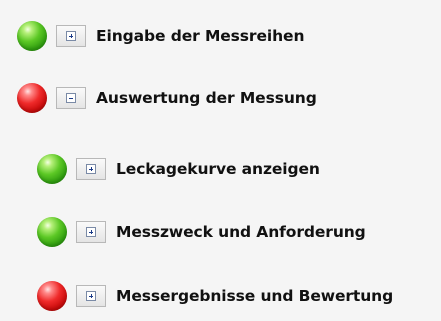 The height and width of the screenshot is (321, 441). Describe the element at coordinates (200, 36) in the screenshot. I see `tree-node-label: Eingabe der Messreihen` at that location.